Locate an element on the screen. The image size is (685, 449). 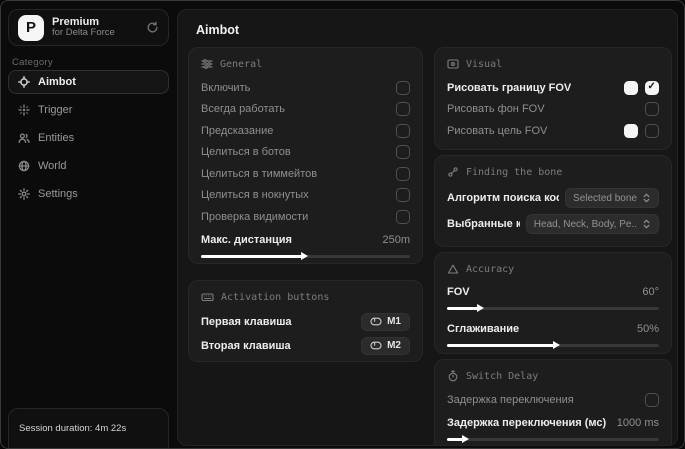
smoothing-slider is located at coordinates (553, 345).